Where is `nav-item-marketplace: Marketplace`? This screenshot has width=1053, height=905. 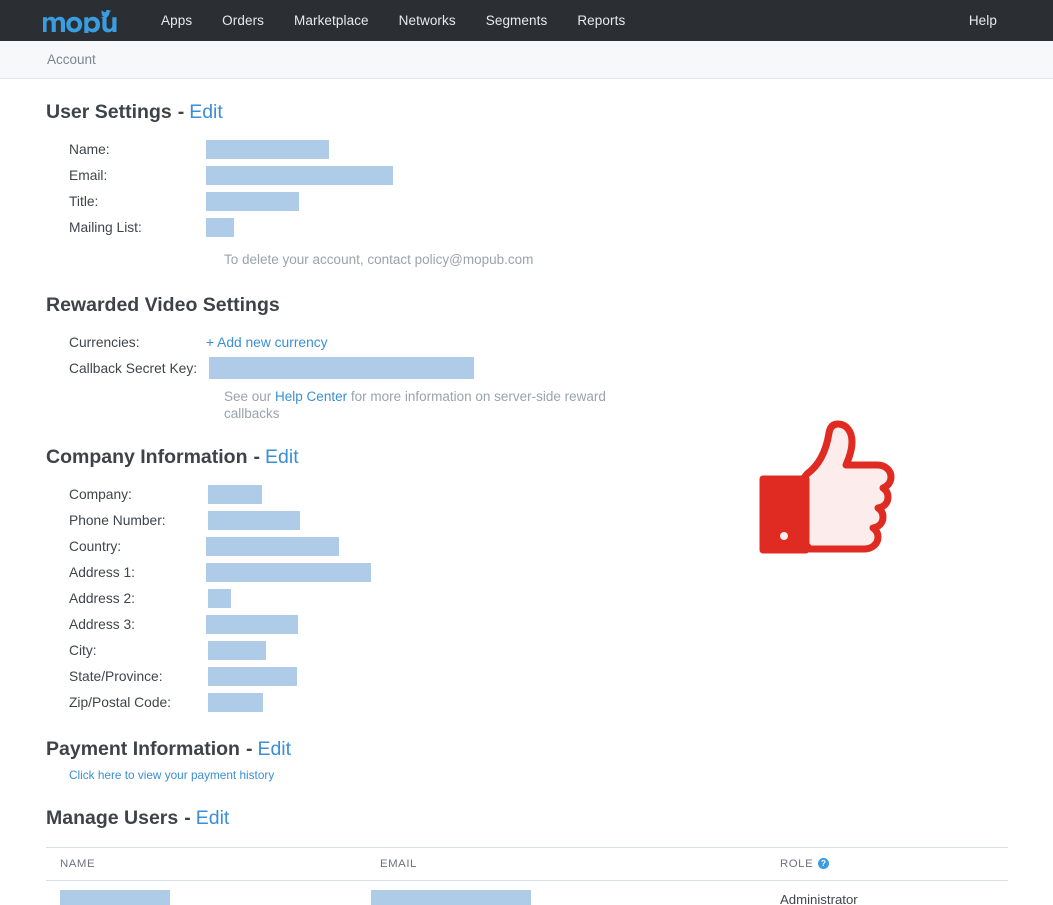
nav-item-marketplace: Marketplace is located at coordinates (331, 20).